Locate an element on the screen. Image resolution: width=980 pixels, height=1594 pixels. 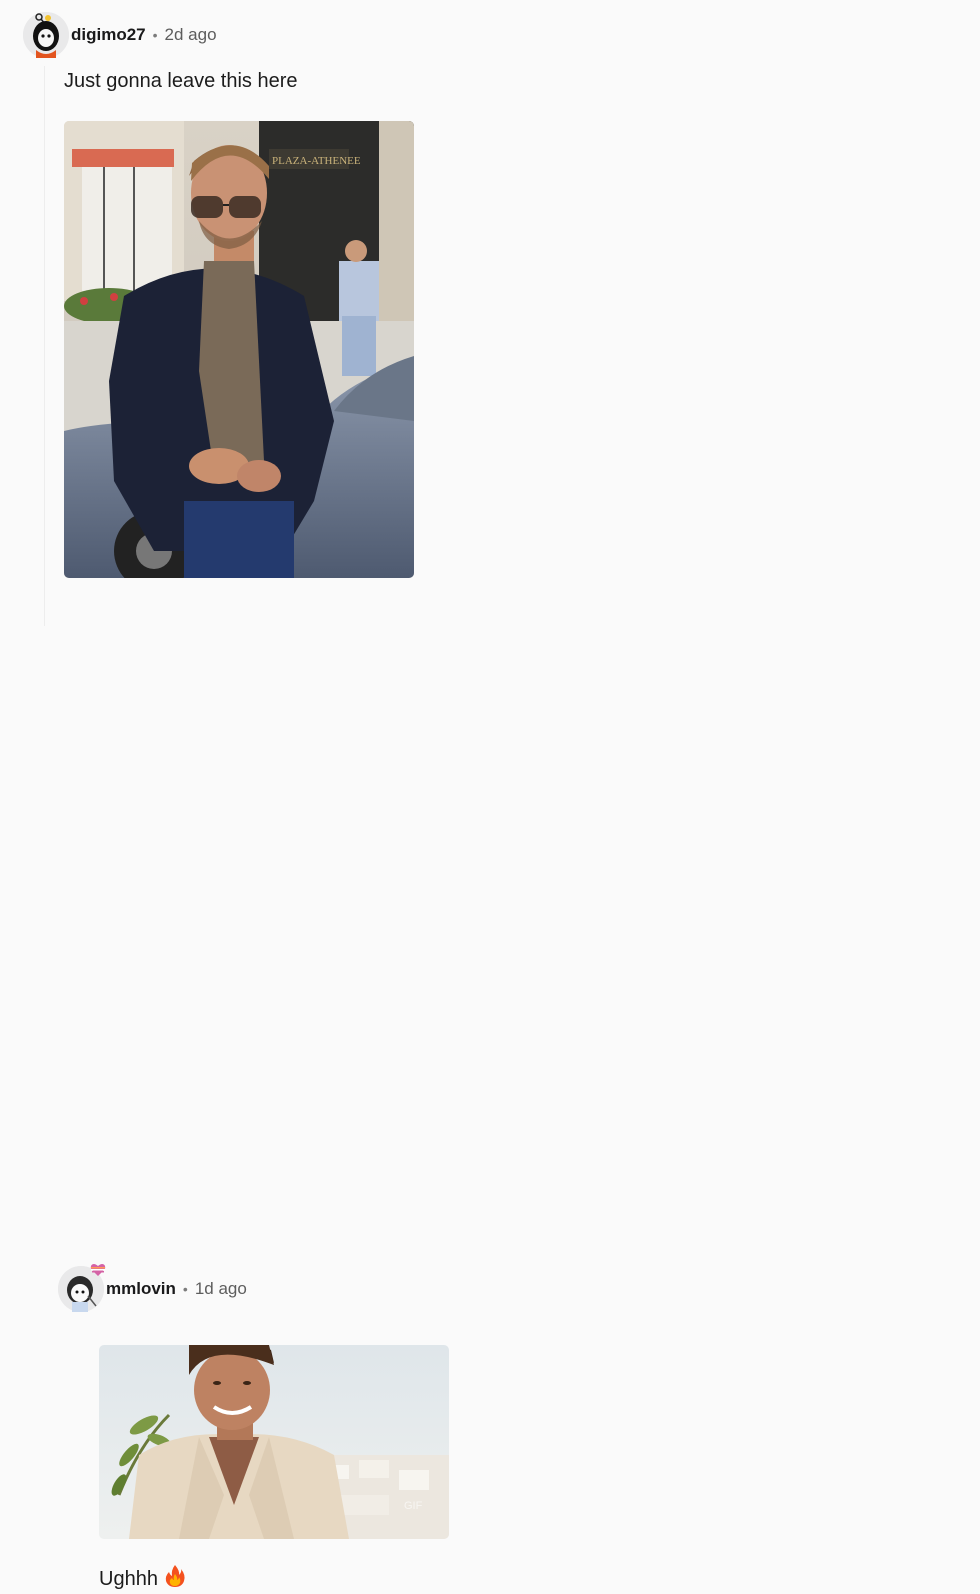
pride-heart-icon is located at coordinates (98, 1269).